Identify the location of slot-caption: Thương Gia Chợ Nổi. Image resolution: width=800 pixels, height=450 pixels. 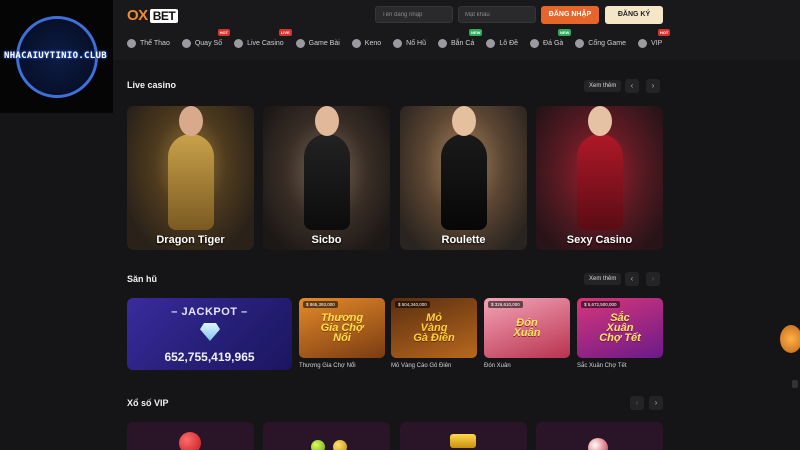
(327, 366).